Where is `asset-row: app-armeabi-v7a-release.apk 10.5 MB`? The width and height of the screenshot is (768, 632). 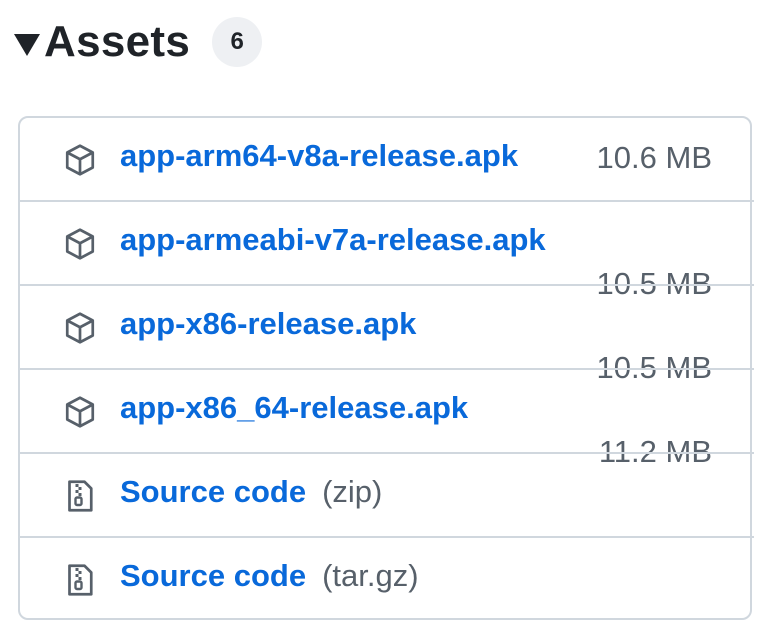
asset-row: app-armeabi-v7a-release.apk 10.5 MB is located at coordinates (387, 251).